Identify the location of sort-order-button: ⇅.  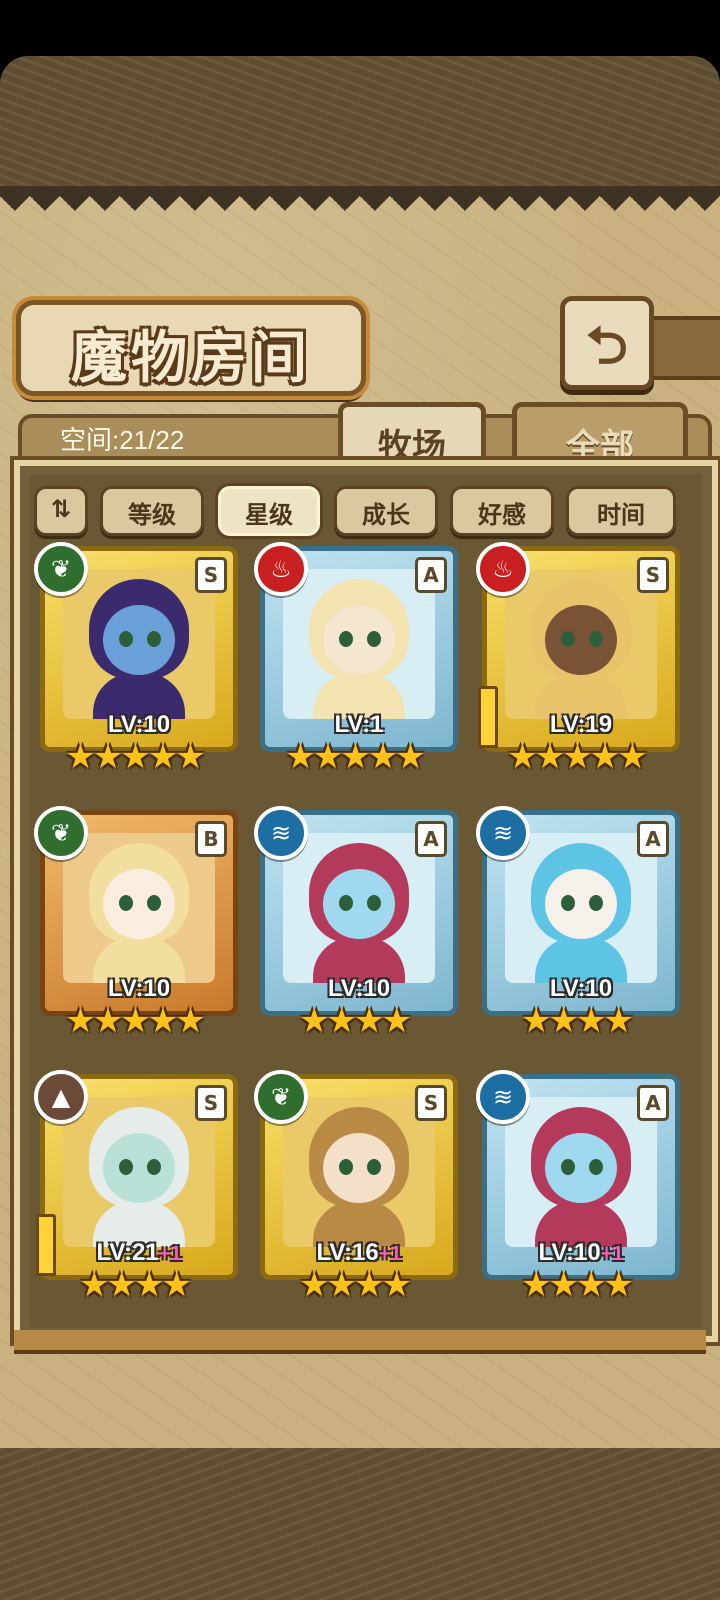
(61, 511).